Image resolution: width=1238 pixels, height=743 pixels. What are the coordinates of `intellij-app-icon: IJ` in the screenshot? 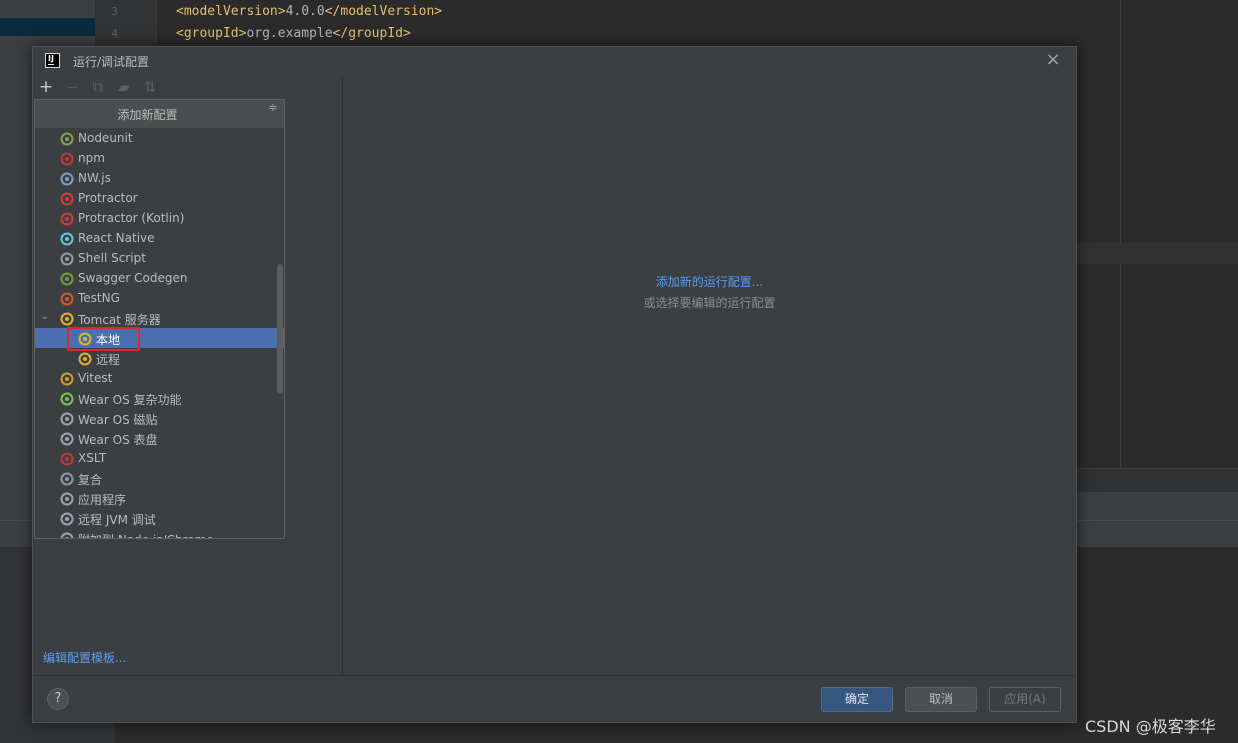 It's located at (52, 60).